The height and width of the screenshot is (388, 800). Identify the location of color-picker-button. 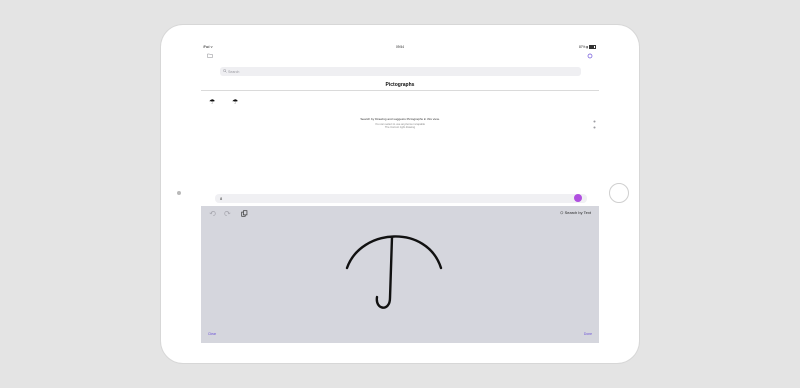
(578, 198).